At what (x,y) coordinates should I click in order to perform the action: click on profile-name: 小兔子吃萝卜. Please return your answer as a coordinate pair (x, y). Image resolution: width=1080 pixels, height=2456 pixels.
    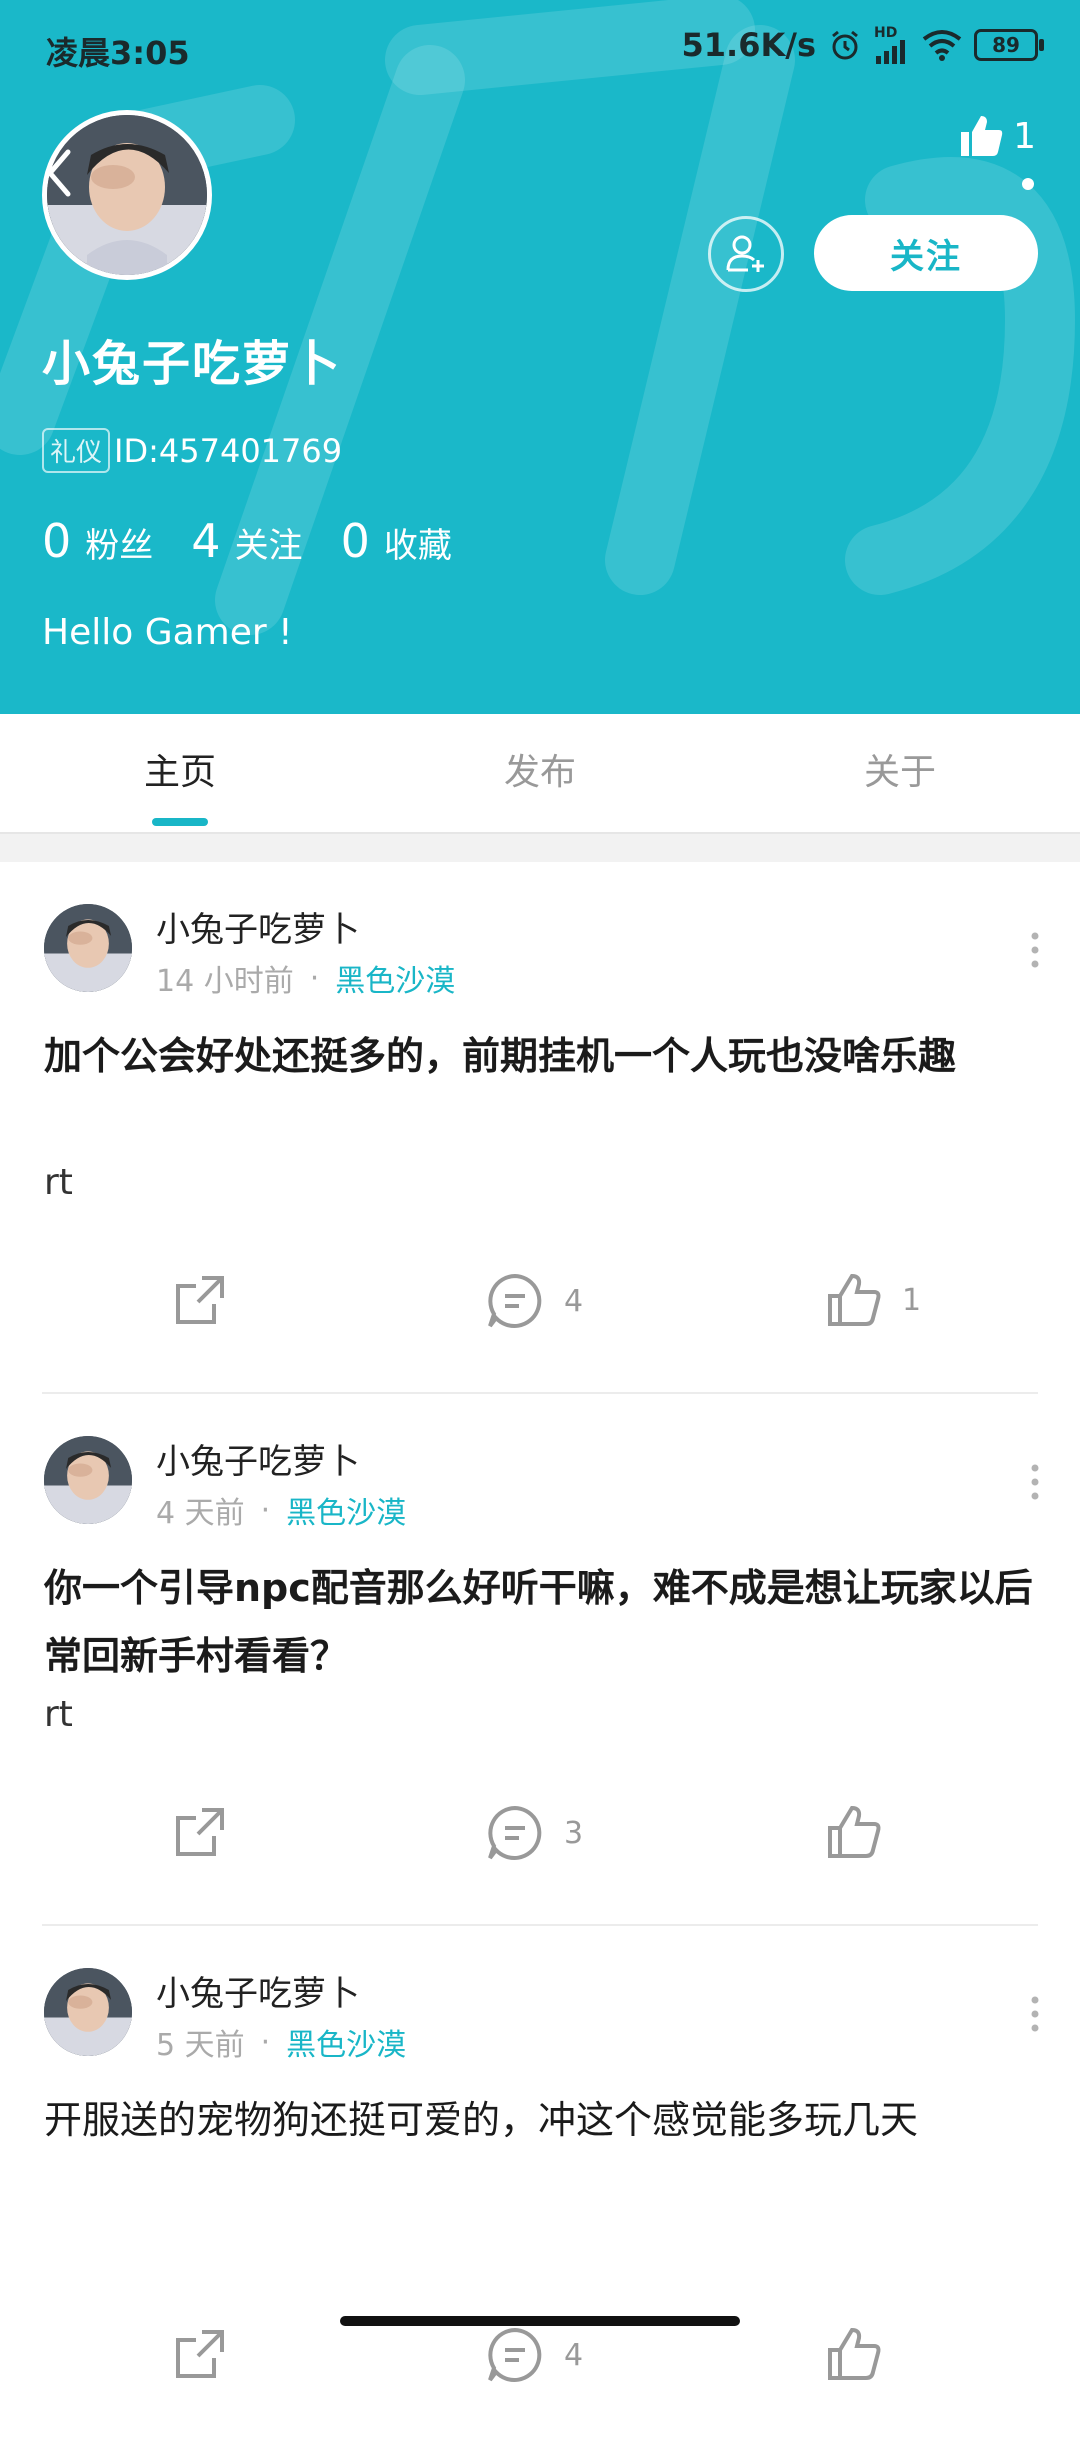
    Looking at the image, I should click on (192, 364).